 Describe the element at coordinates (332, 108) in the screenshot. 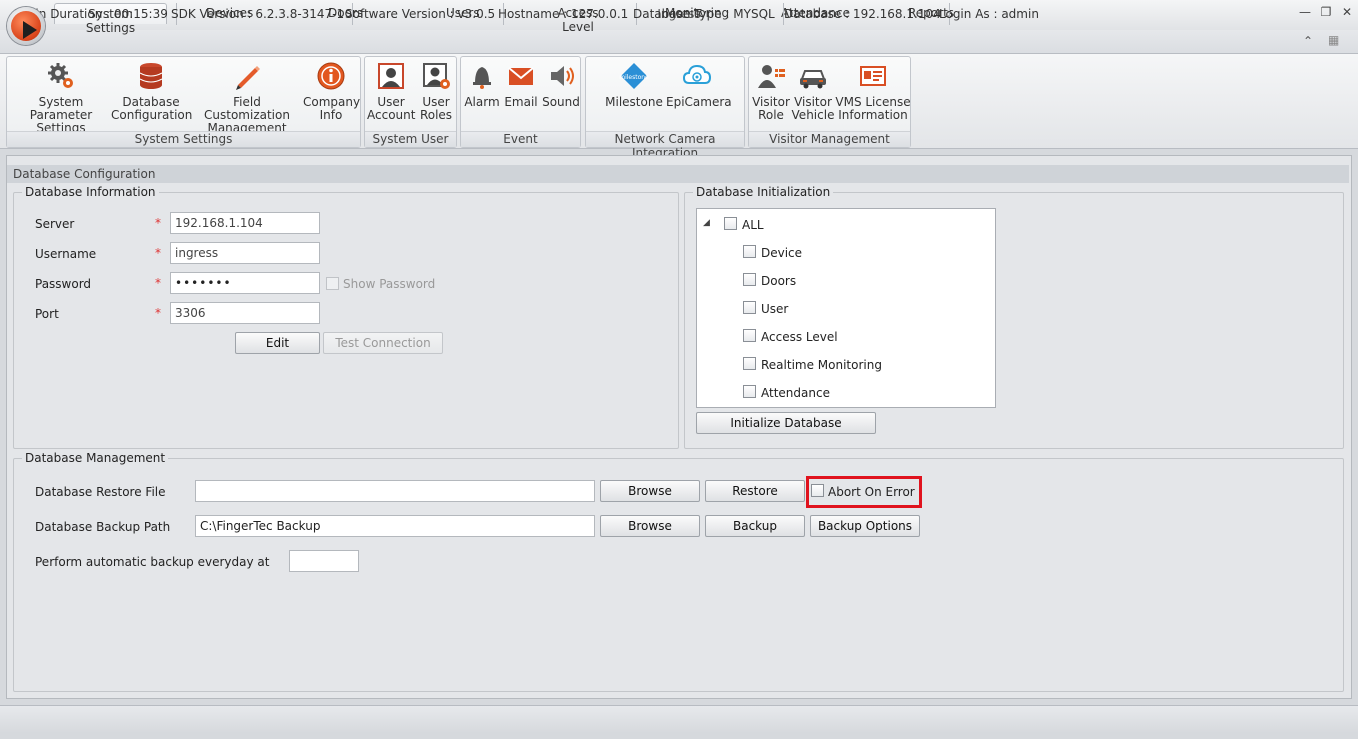

I see `ribbon-button-label: Company Info` at that location.